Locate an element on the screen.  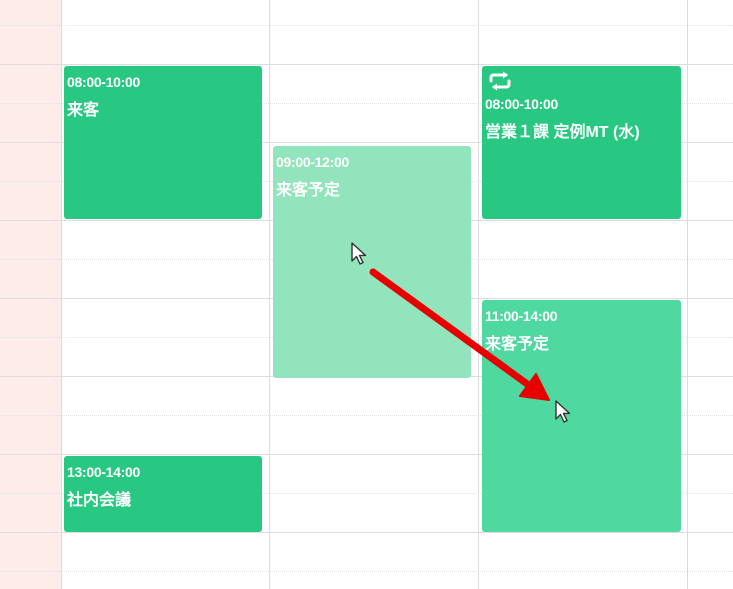
event-title: 来客 is located at coordinates (83, 110).